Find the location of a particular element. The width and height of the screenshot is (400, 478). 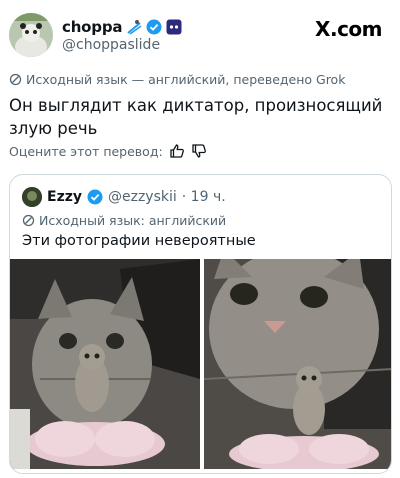

author-display-name: choppa is located at coordinates (92, 27).